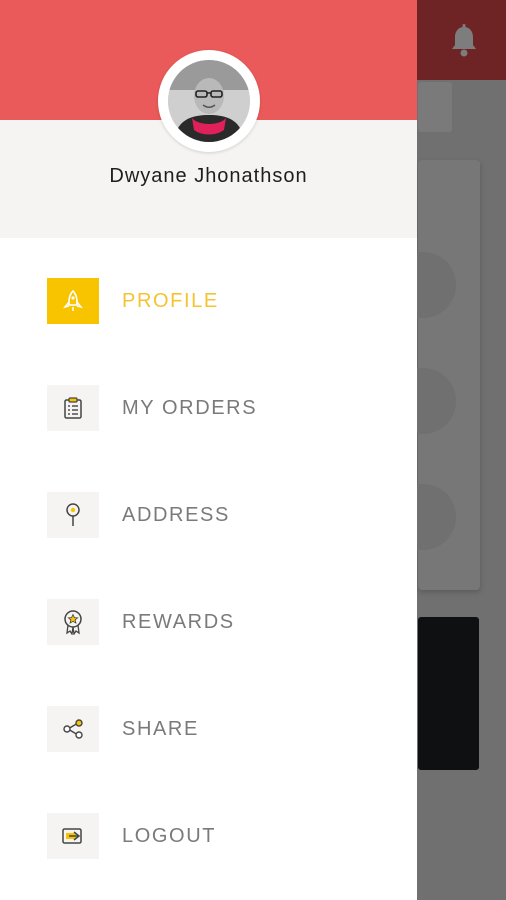 The width and height of the screenshot is (506, 900). What do you see at coordinates (73, 729) in the screenshot?
I see `share-icon` at bounding box center [73, 729].